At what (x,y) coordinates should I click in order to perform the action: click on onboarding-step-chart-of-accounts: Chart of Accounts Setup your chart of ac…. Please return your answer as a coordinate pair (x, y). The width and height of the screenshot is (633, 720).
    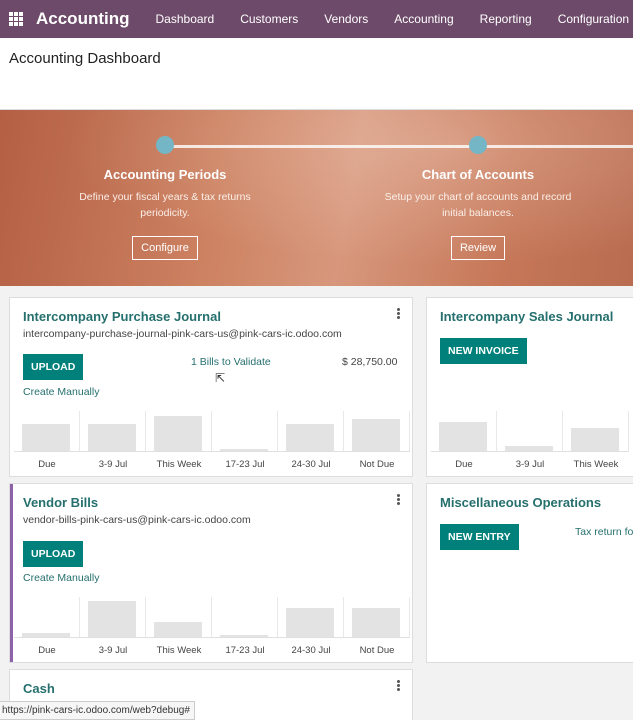
    Looking at the image, I should click on (478, 198).